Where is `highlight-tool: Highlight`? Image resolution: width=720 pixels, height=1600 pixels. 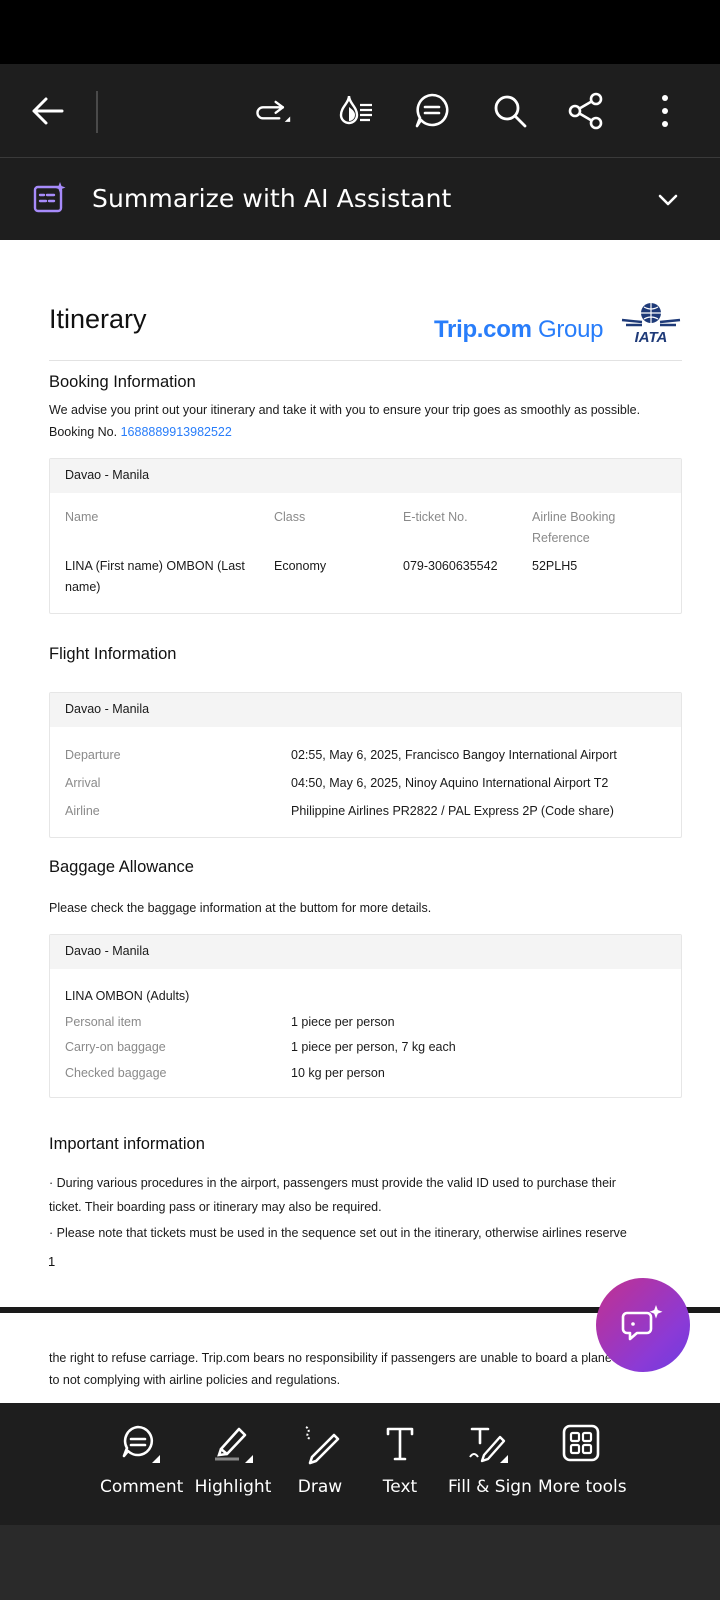 highlight-tool: Highlight is located at coordinates (233, 1459).